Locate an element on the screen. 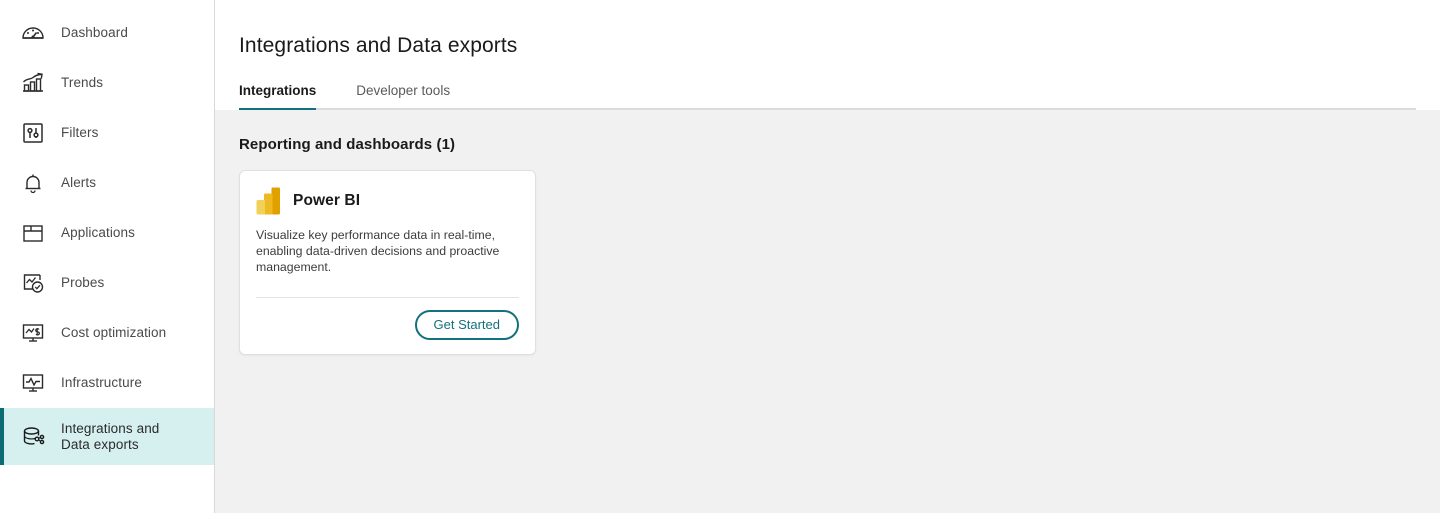 This screenshot has width=1440, height=513. section-title-reporting-and-dashboards: Reporting and dashboards (1) is located at coordinates (347, 145).